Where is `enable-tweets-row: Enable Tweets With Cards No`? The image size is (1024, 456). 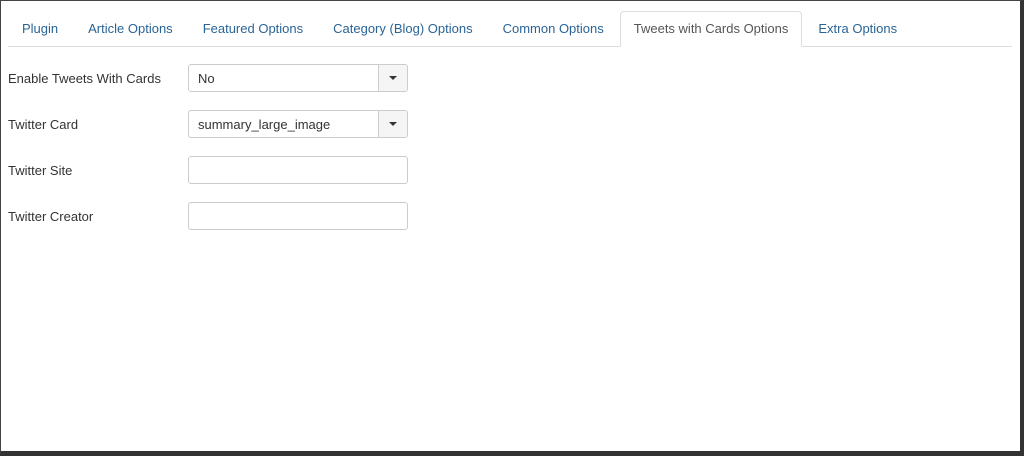
enable-tweets-row: Enable Tweets With Cards No is located at coordinates (208, 78).